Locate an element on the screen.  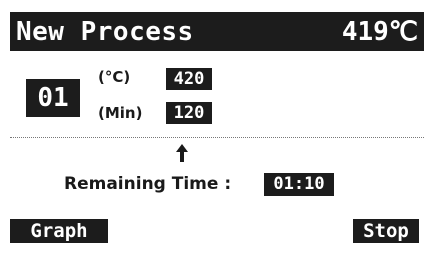
remaining-time-label: Remaining Time : is located at coordinates (148, 184).